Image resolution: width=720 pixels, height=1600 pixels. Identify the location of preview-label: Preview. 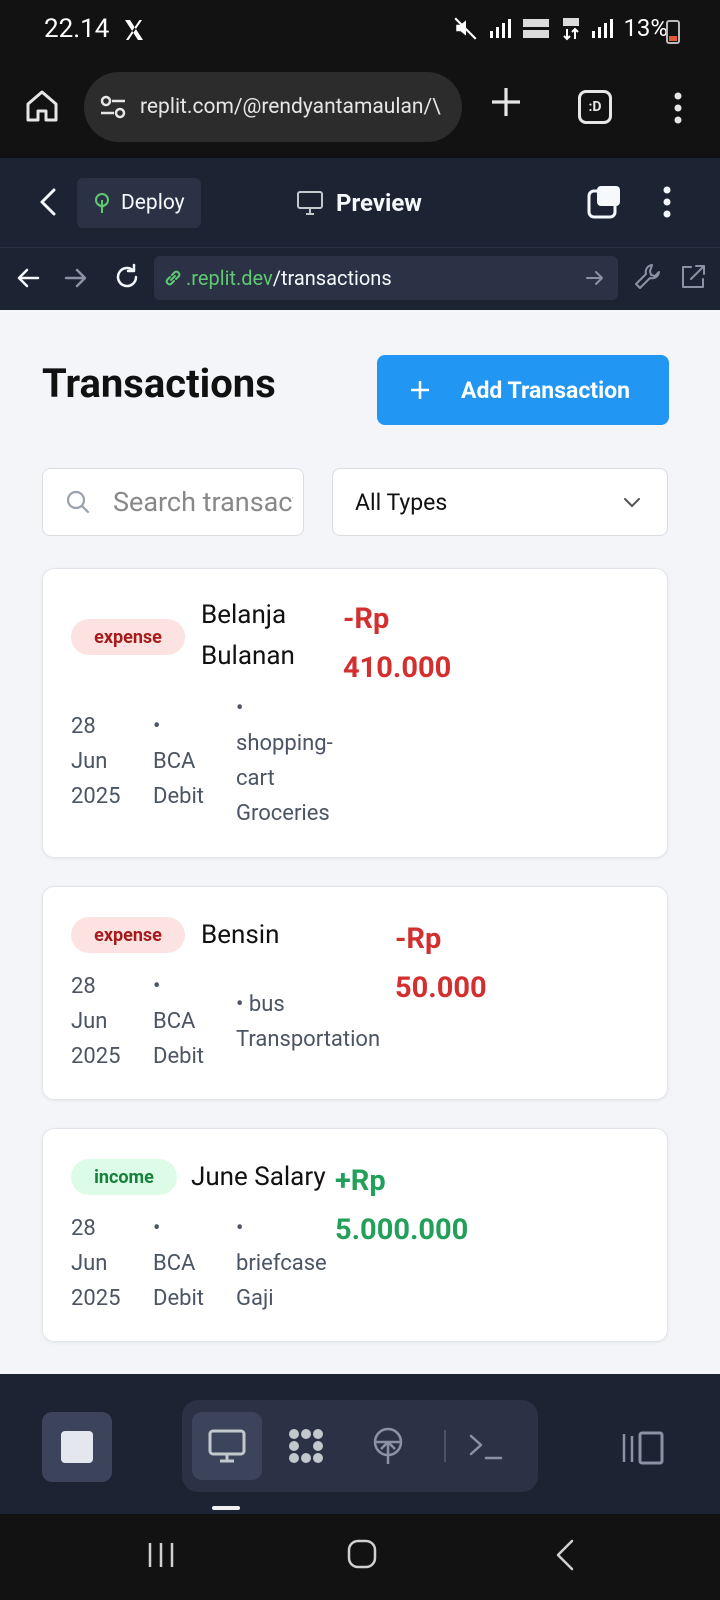
(379, 203).